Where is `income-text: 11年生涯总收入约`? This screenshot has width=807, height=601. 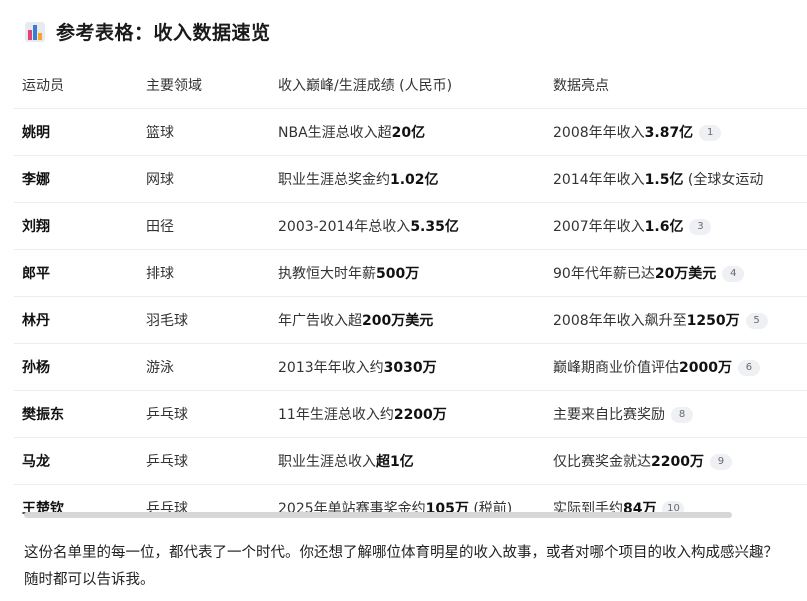 income-text: 11年生涯总收入约 is located at coordinates (336, 415).